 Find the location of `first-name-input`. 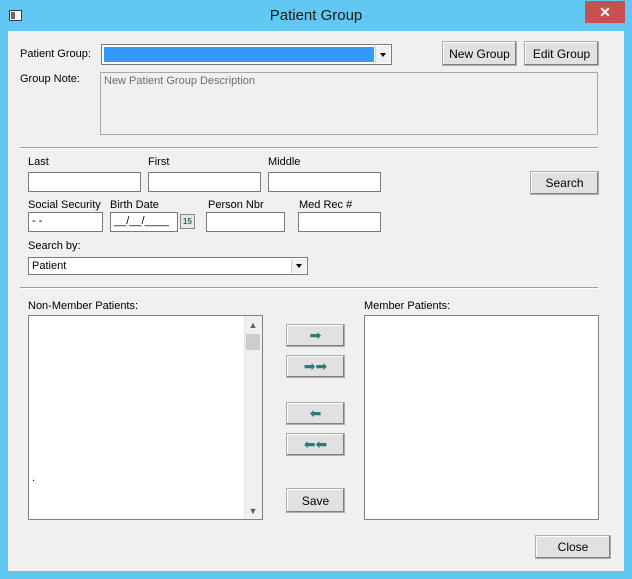

first-name-input is located at coordinates (204, 182).